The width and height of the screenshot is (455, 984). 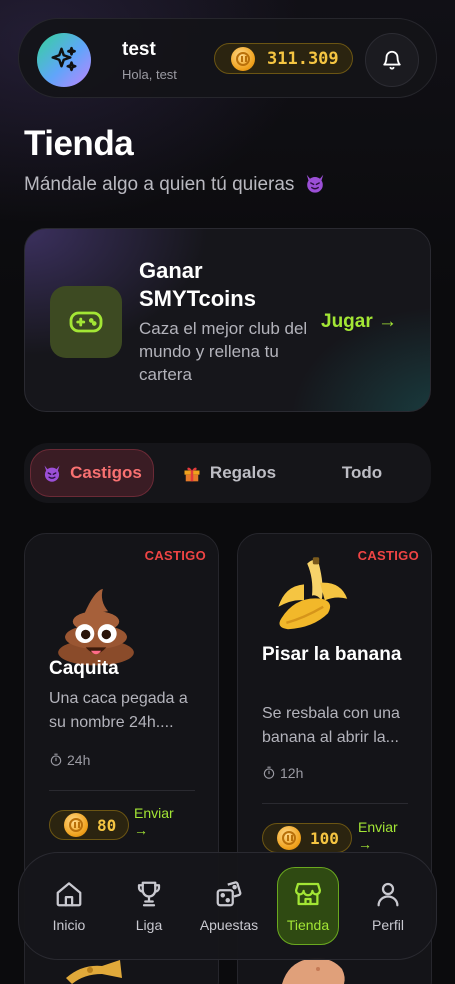 What do you see at coordinates (149, 74) in the screenshot?
I see `greeting-text: Hola, test` at bounding box center [149, 74].